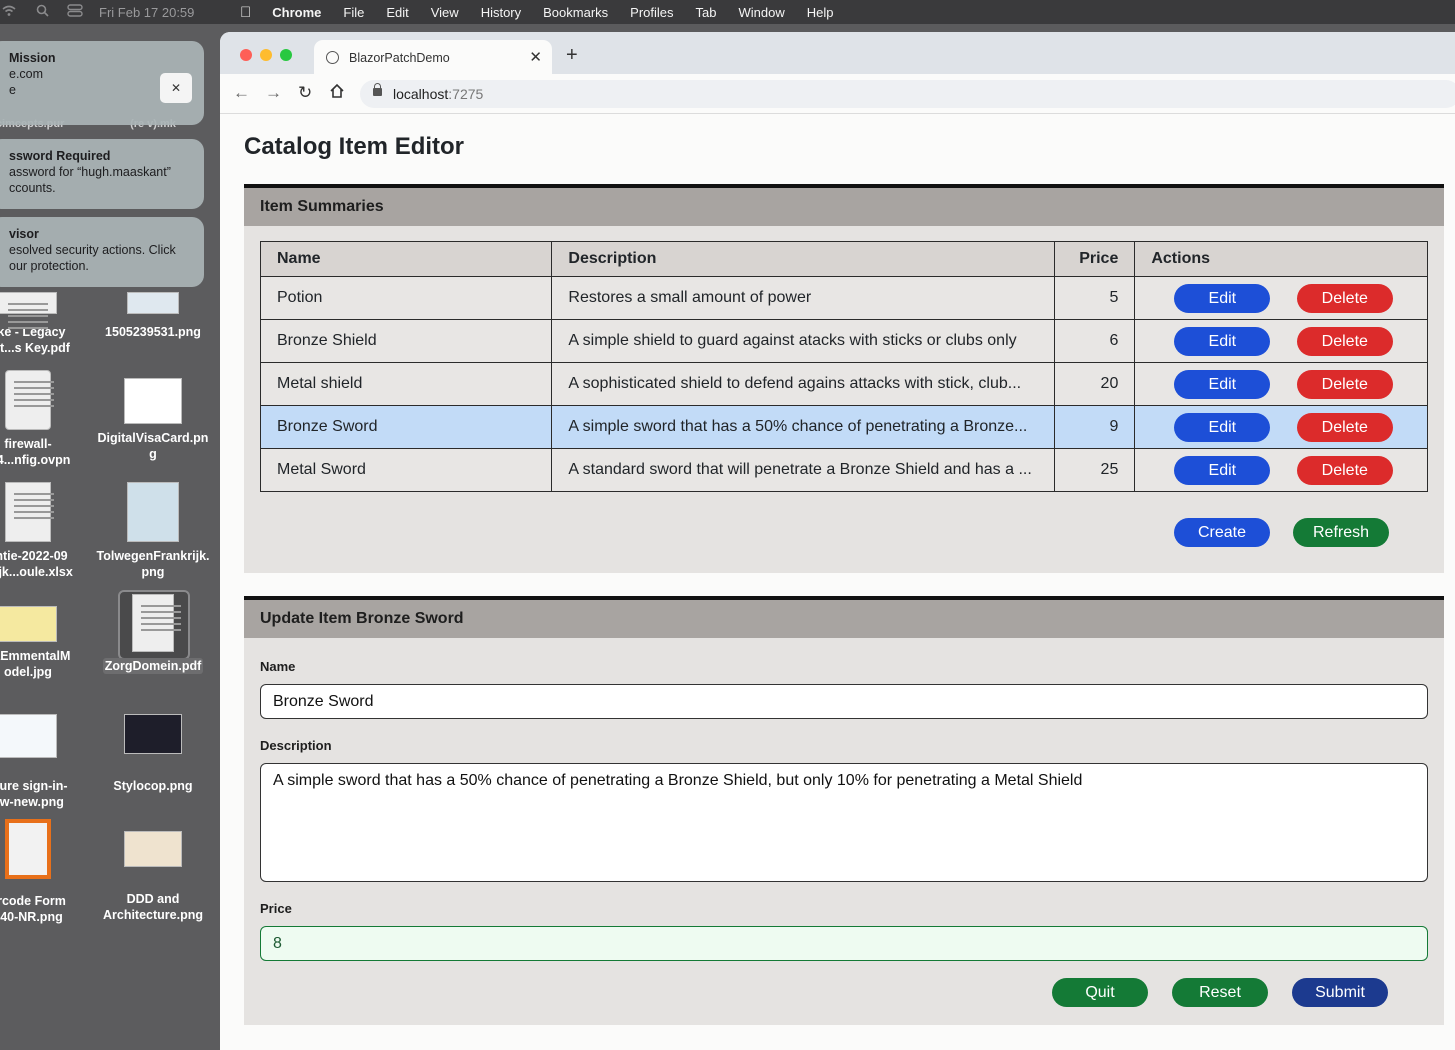 This screenshot has width=1455, height=1050. What do you see at coordinates (466, 94) in the screenshot?
I see `url-port: :7275` at bounding box center [466, 94].